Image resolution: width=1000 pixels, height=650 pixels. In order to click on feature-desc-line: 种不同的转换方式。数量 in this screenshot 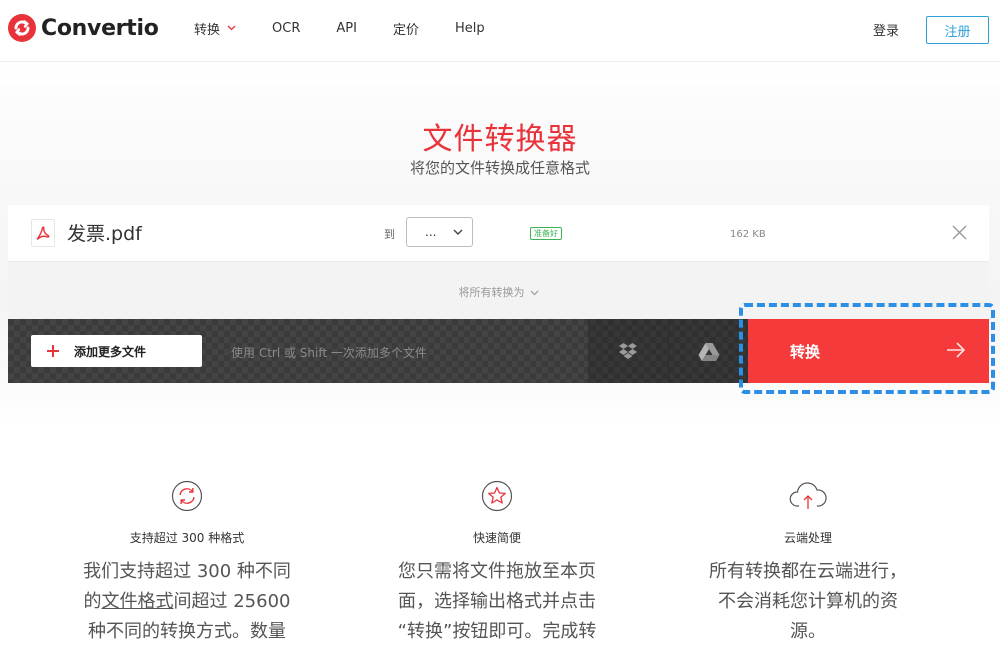, I will do `click(187, 631)`.